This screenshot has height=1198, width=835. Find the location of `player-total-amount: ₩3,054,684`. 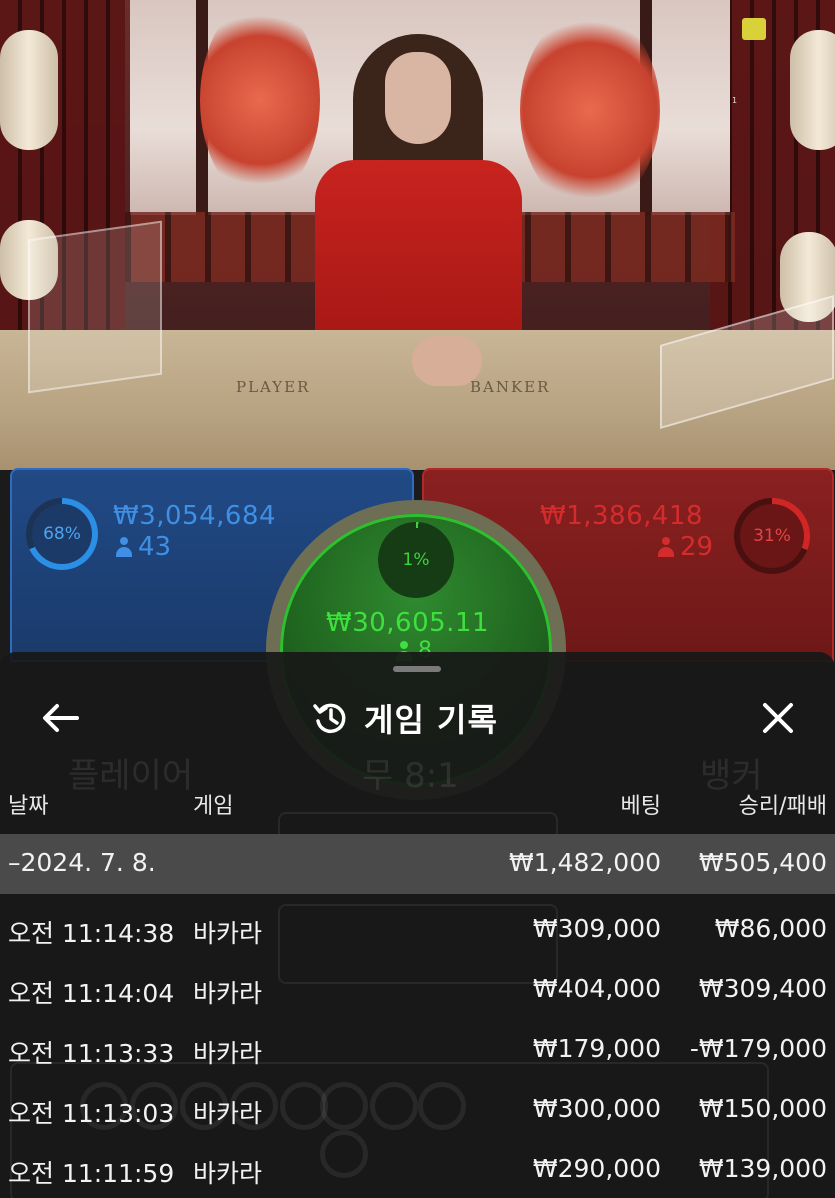

player-total-amount: ₩3,054,684 is located at coordinates (195, 516).